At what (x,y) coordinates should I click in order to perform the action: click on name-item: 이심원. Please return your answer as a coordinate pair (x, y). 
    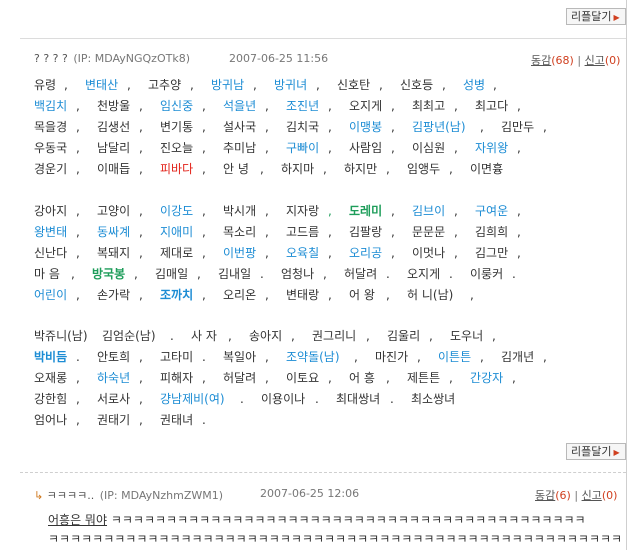
    Looking at the image, I should click on (429, 148).